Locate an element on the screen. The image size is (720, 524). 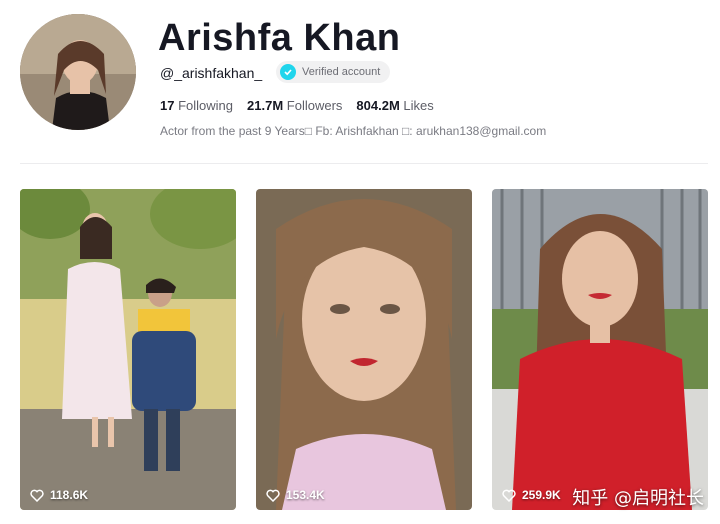
watermark: 知乎 @启明社长 is located at coordinates (638, 498).